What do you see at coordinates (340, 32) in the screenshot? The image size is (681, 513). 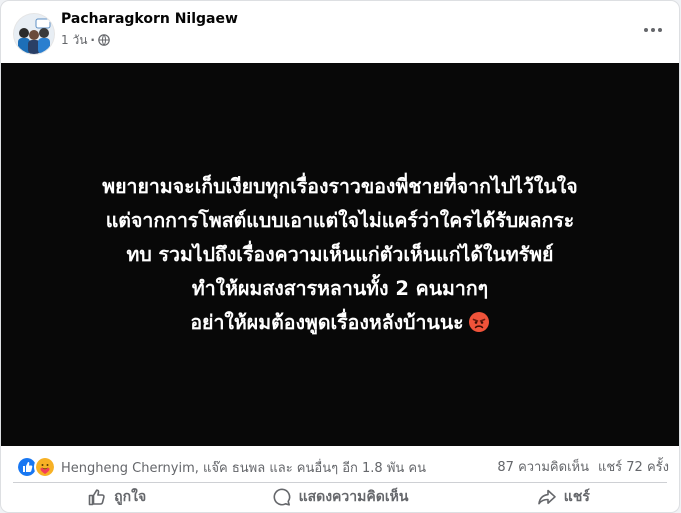 I see `post-header: Pacharagkorn Nilgaew 1 วัน ·` at bounding box center [340, 32].